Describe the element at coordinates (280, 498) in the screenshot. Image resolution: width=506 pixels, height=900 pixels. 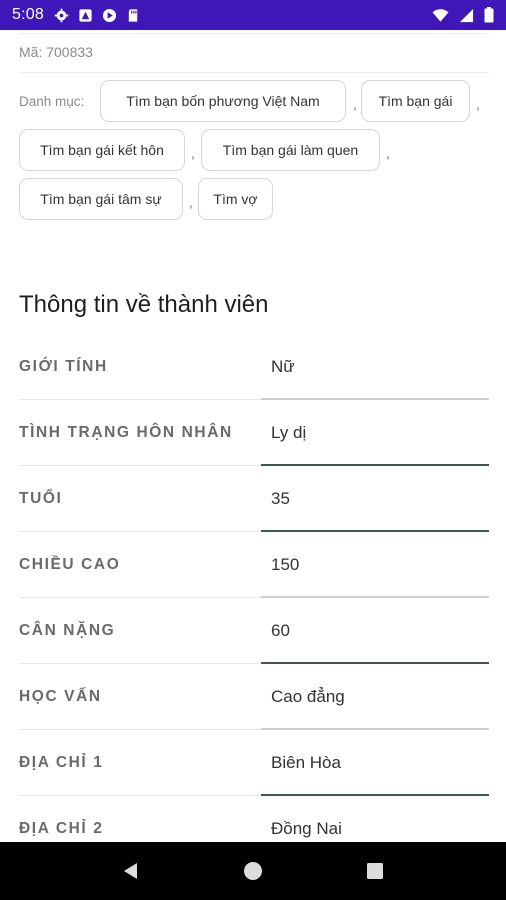
I see `row-value: 35` at that location.